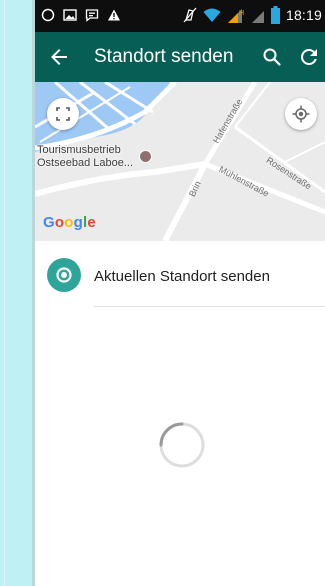 This screenshot has width=325, height=586. What do you see at coordinates (49, 222) in the screenshot?
I see `google-logo-letter: G` at bounding box center [49, 222].